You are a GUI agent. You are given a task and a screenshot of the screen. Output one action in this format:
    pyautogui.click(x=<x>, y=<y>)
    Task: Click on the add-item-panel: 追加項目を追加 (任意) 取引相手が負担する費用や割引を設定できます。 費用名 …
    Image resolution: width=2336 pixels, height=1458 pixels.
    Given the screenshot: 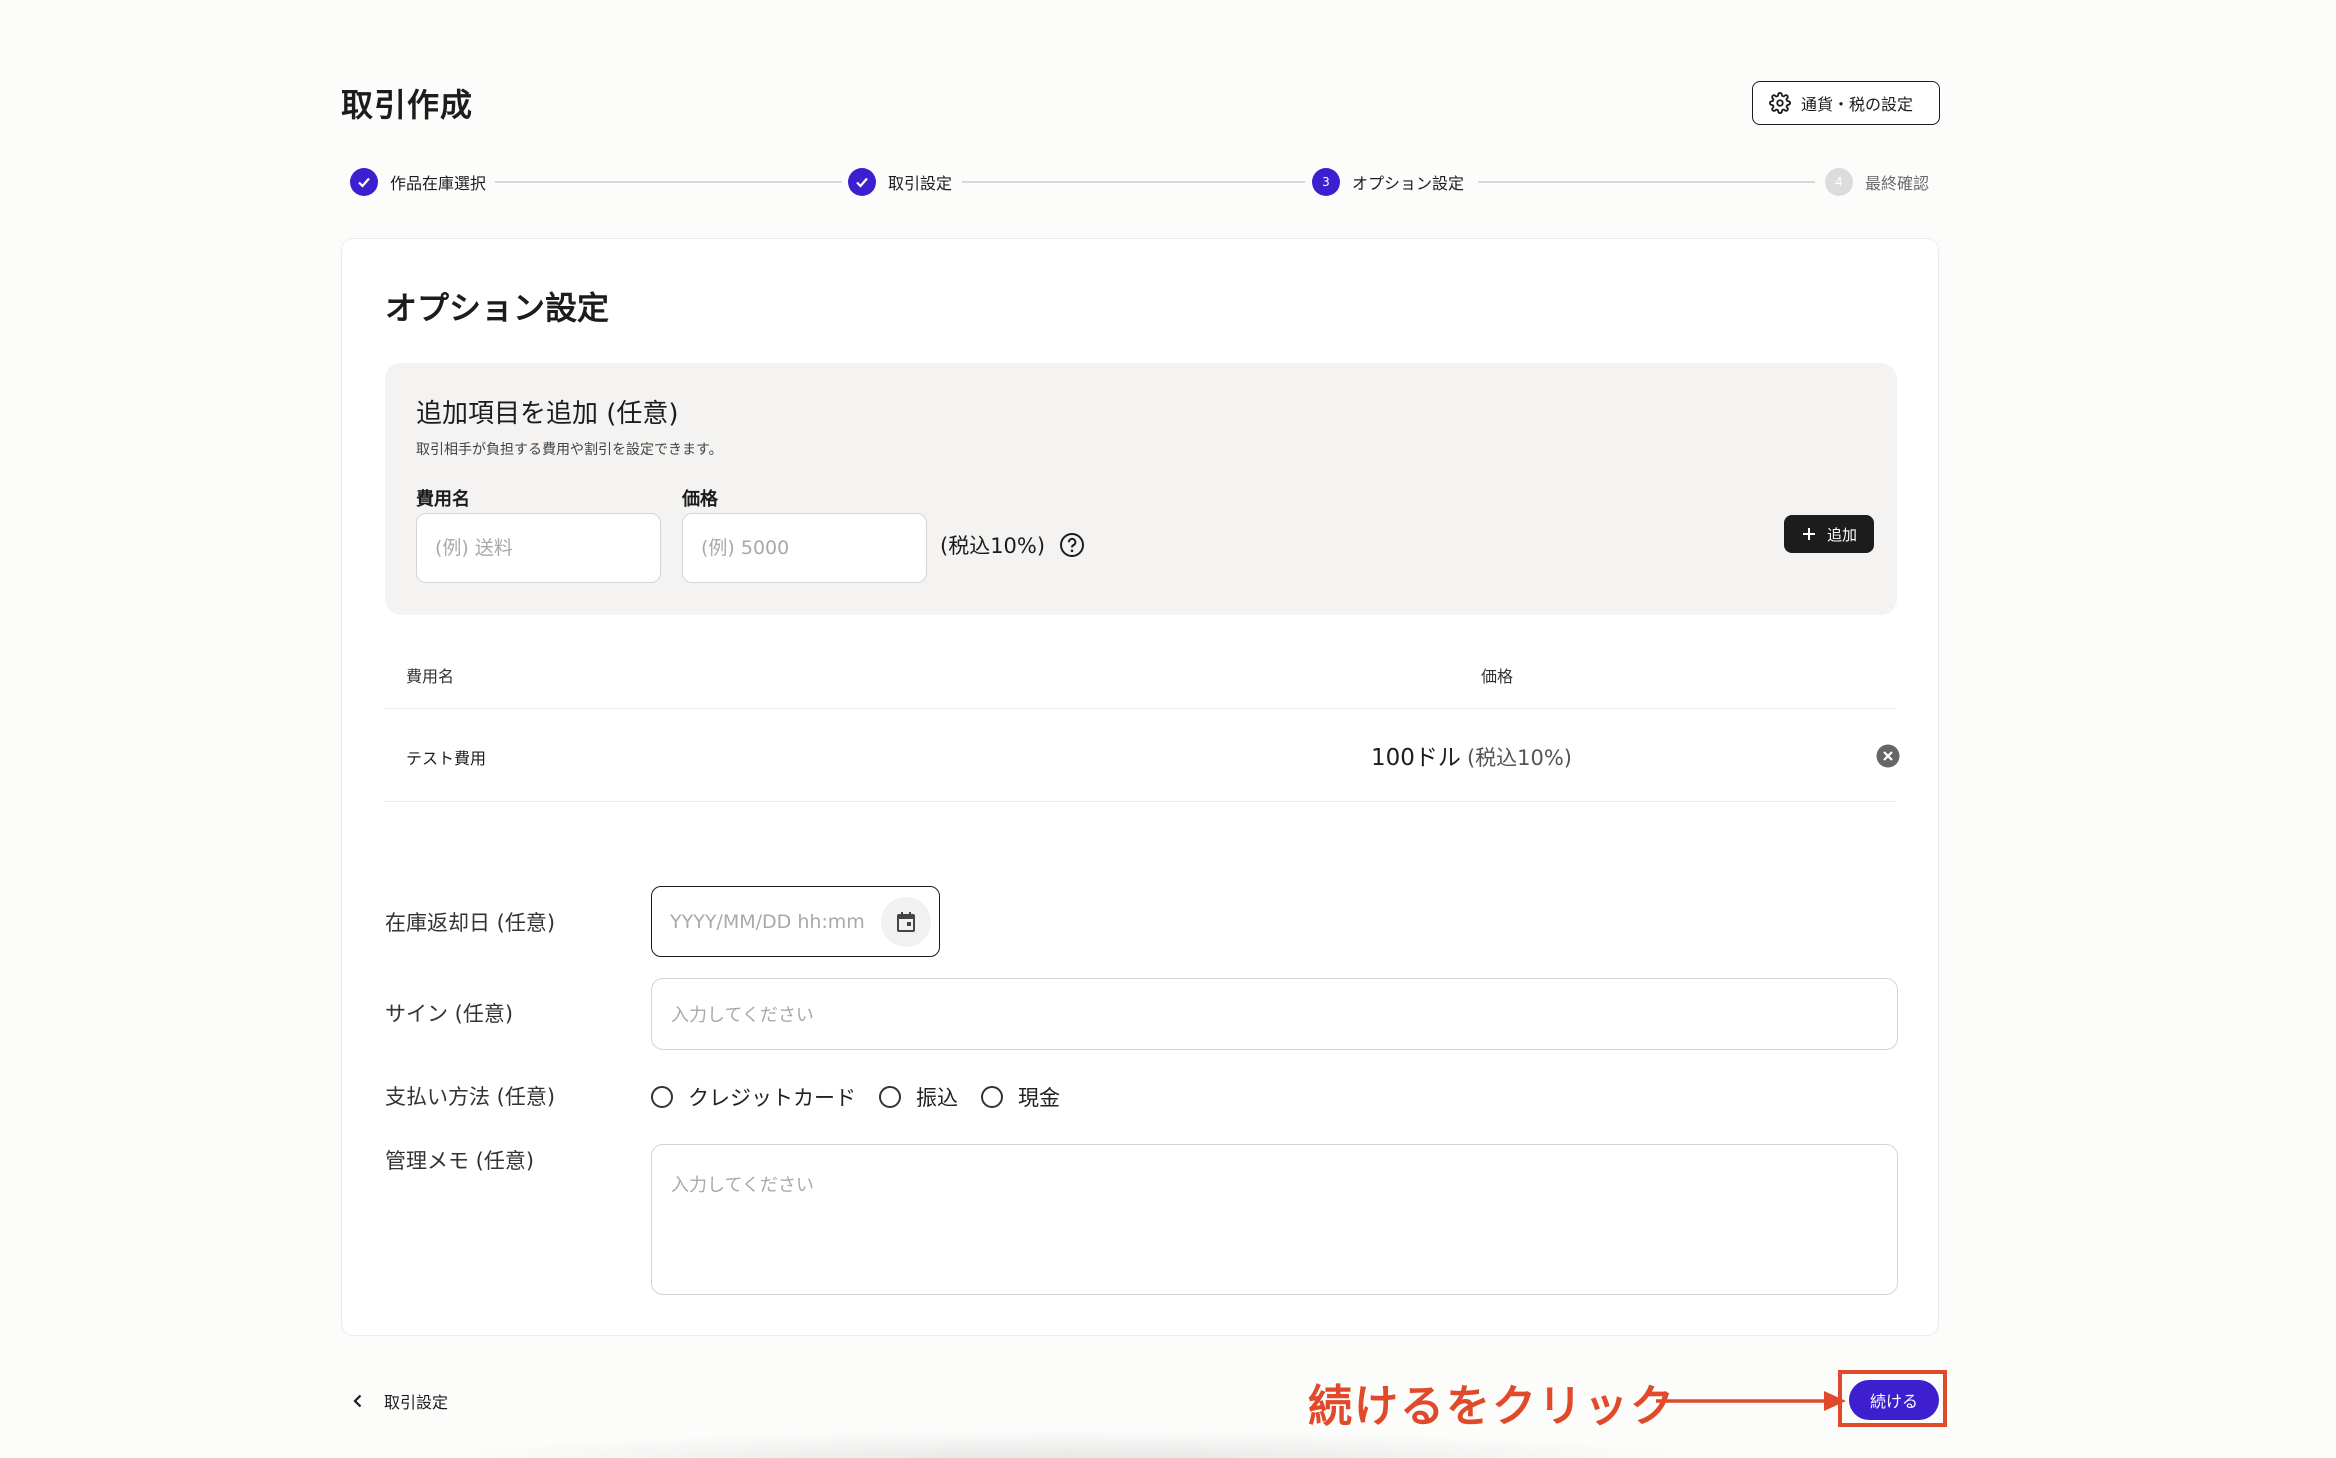 What is the action you would take?
    pyautogui.click(x=1141, y=489)
    